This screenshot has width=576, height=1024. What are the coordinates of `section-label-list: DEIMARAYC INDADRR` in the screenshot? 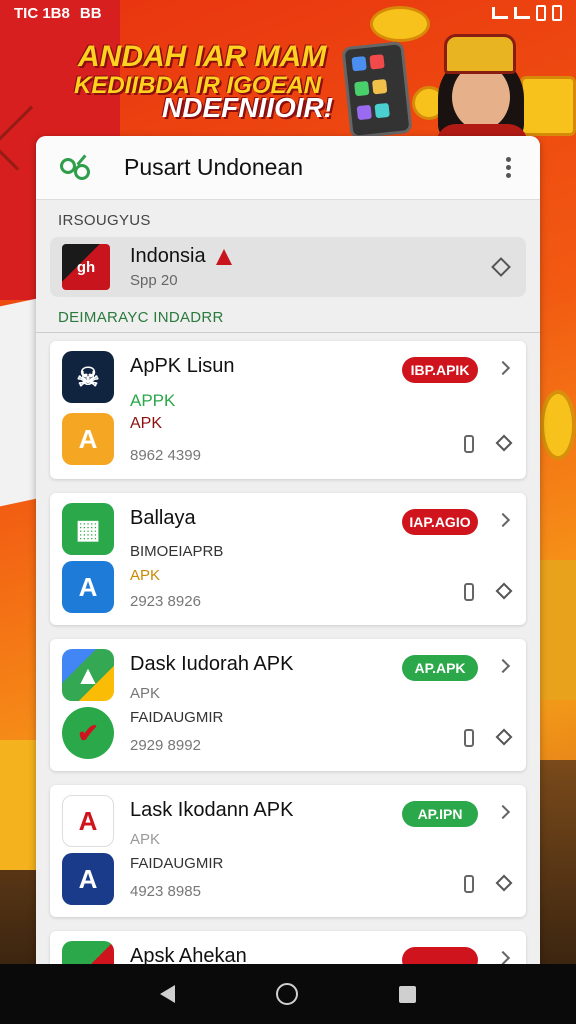 It's located at (288, 315).